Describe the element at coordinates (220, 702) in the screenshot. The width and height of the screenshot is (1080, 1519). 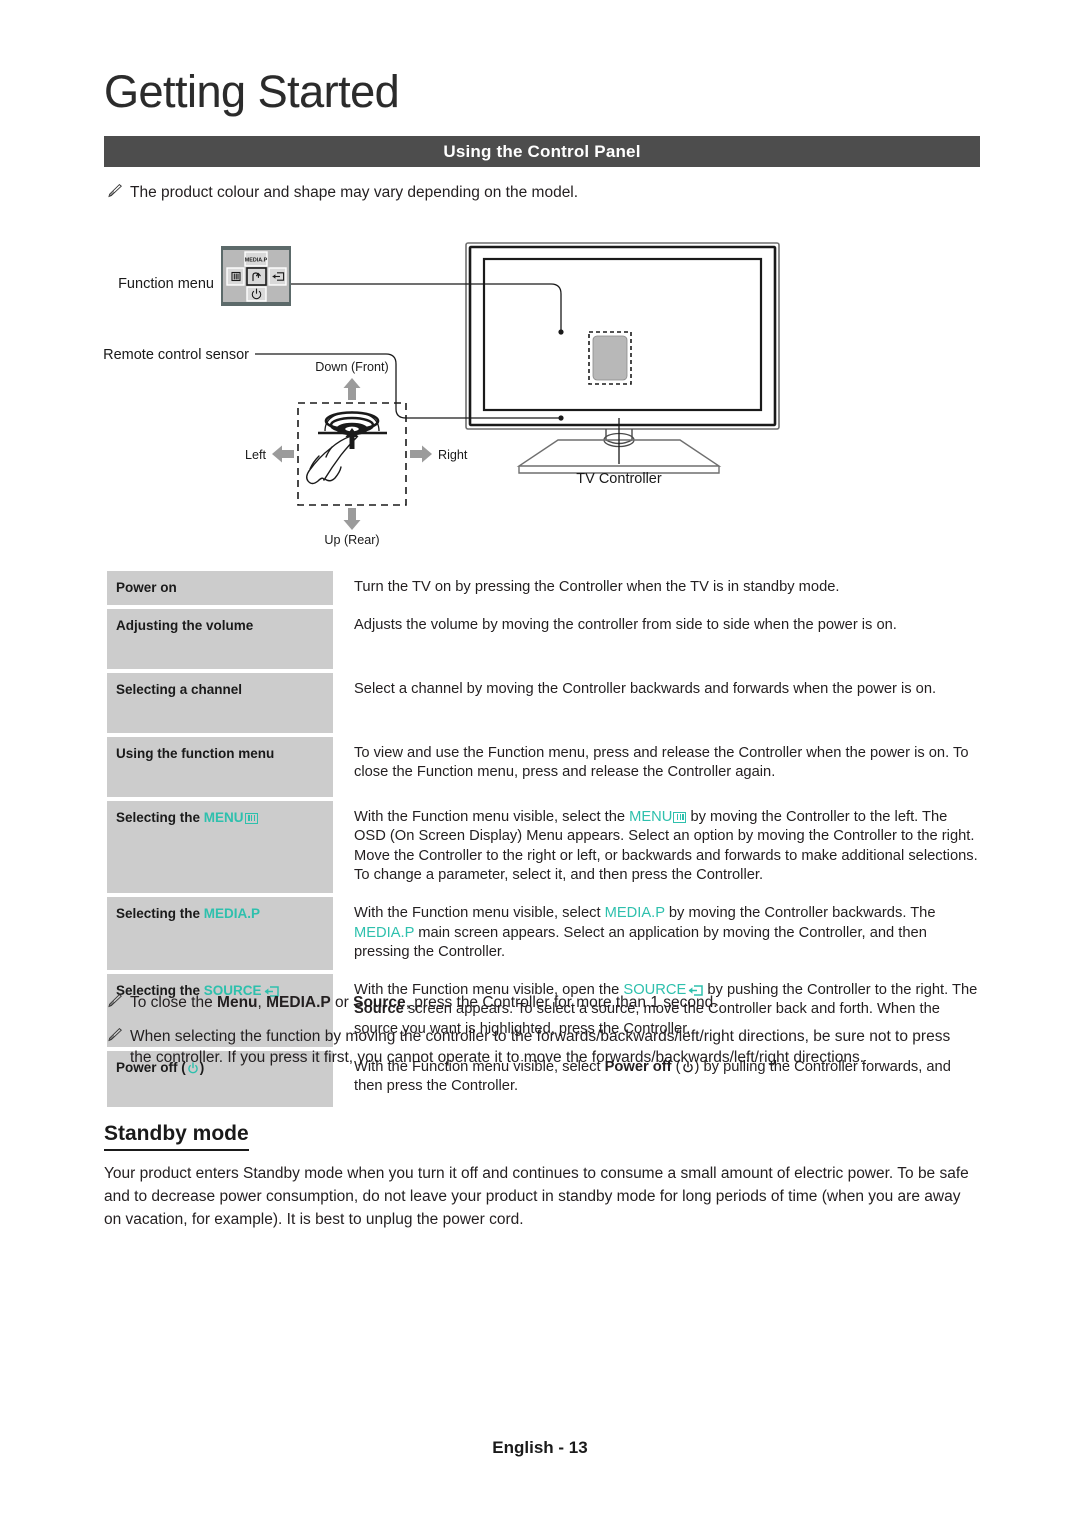
I see `row-label: Selecting a channel` at that location.